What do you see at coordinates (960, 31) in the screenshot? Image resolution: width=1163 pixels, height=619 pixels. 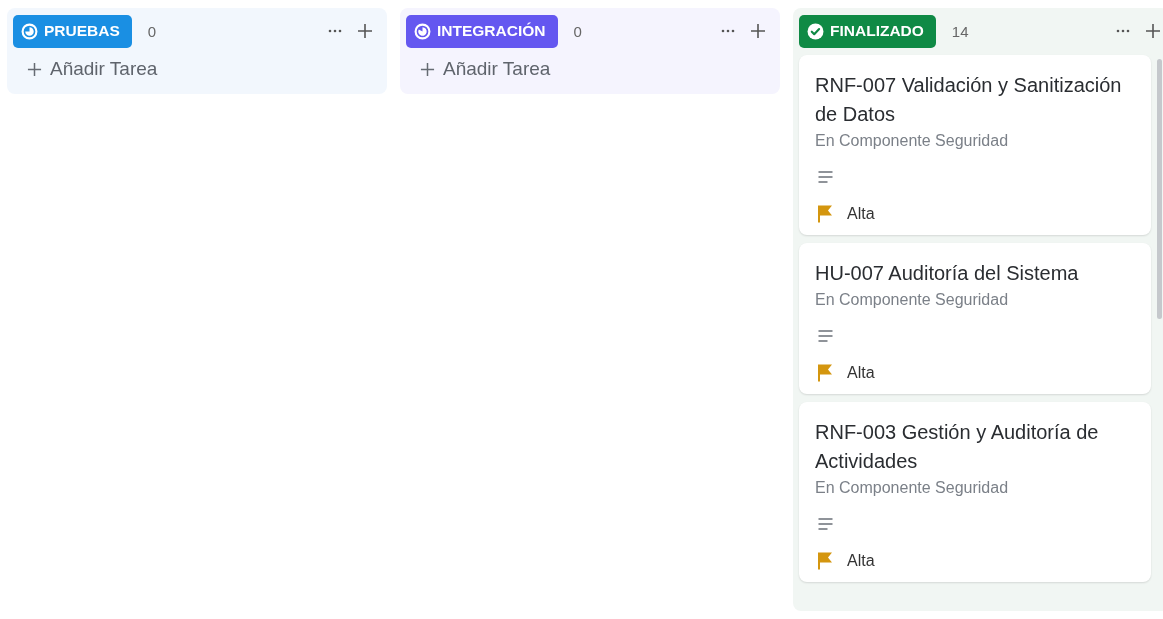 I see `task-count: 14` at bounding box center [960, 31].